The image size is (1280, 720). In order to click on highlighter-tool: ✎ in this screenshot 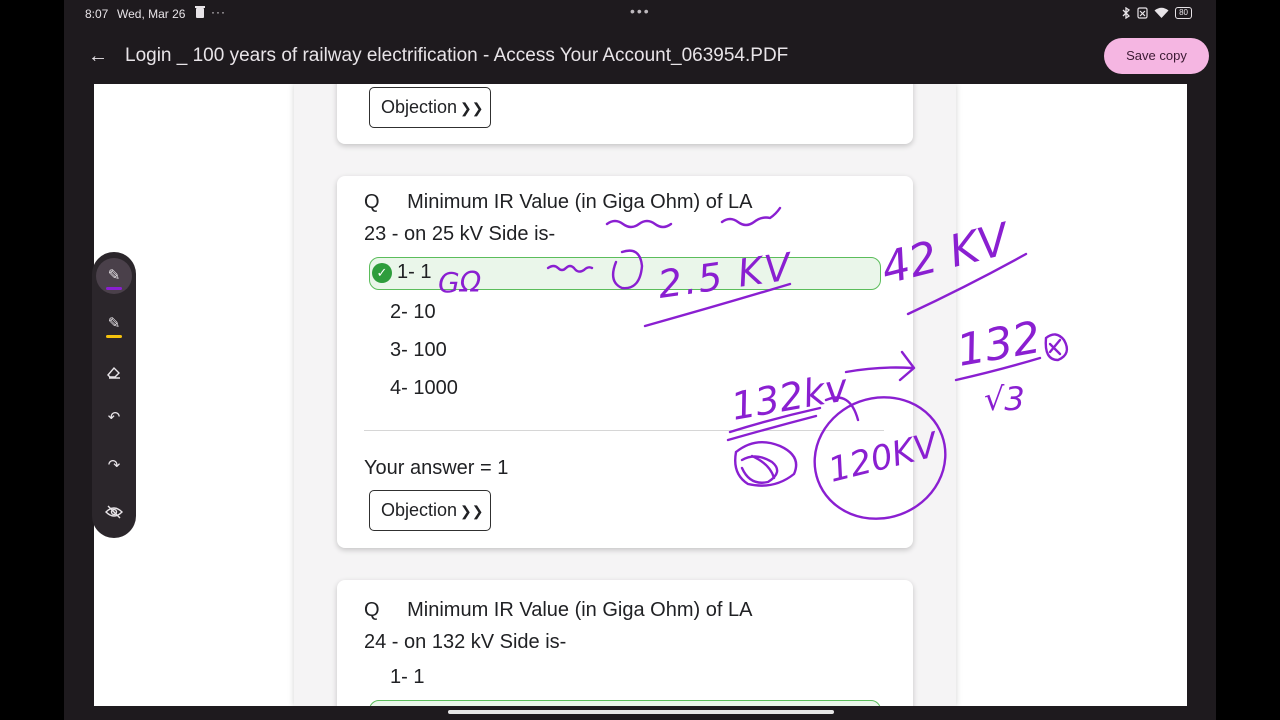, I will do `click(114, 324)`.